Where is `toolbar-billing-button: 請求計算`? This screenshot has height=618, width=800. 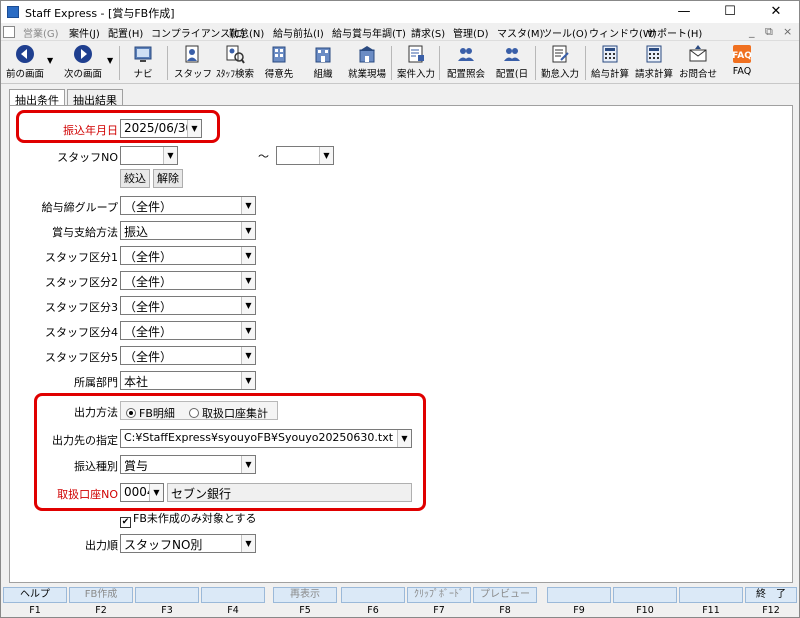 toolbar-billing-button: 請求計算 is located at coordinates (654, 63).